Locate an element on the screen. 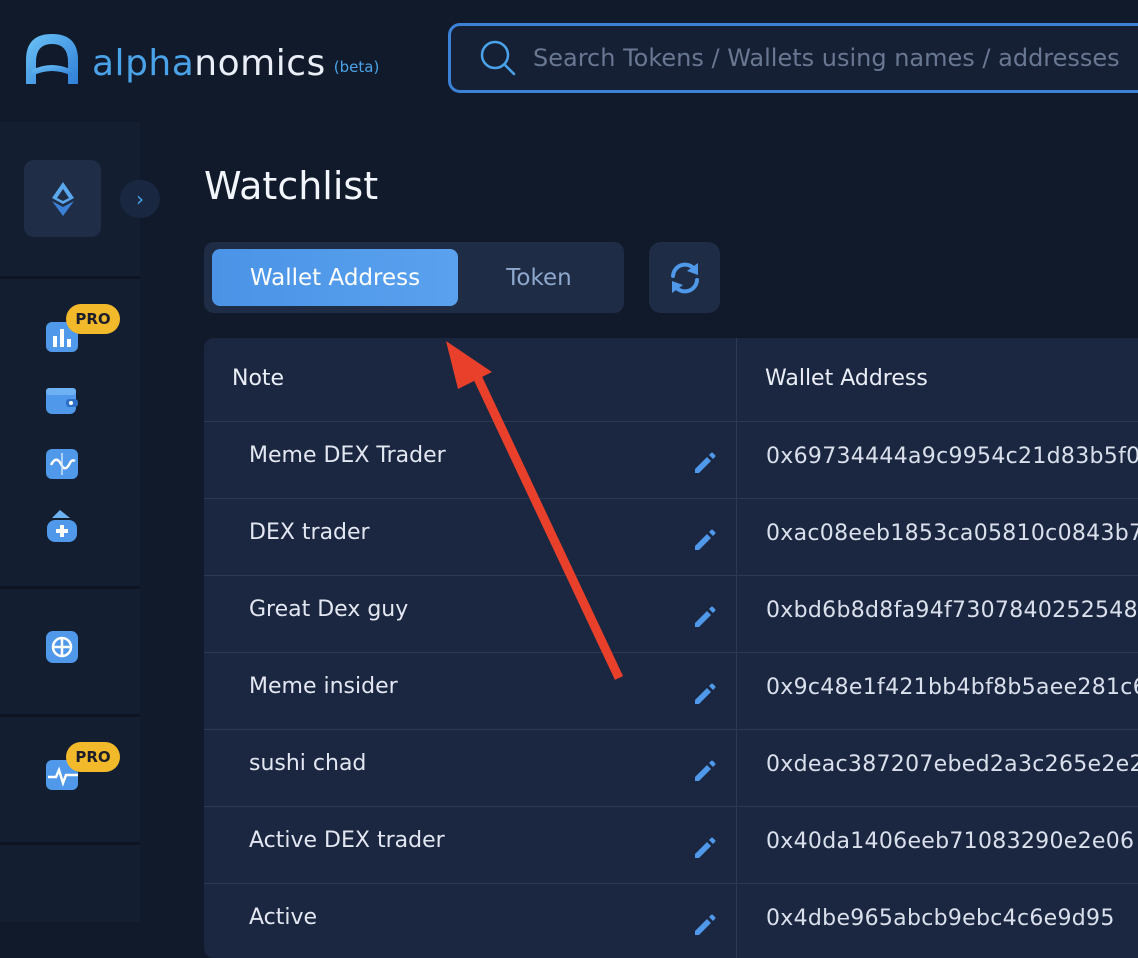  wallet-icon is located at coordinates (63, 401).